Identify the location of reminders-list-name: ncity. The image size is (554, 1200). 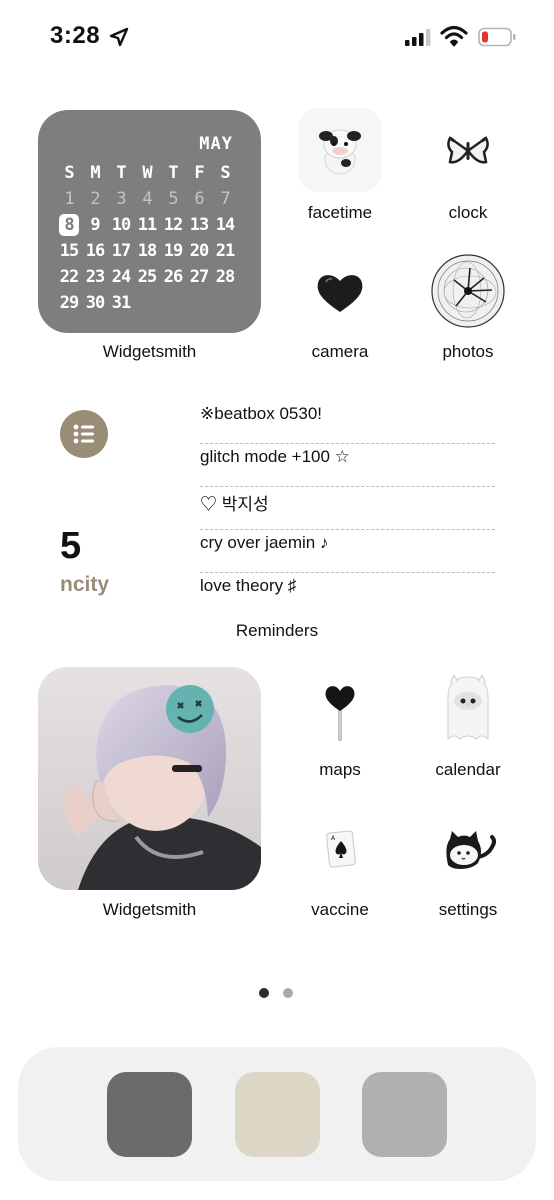
(85, 584).